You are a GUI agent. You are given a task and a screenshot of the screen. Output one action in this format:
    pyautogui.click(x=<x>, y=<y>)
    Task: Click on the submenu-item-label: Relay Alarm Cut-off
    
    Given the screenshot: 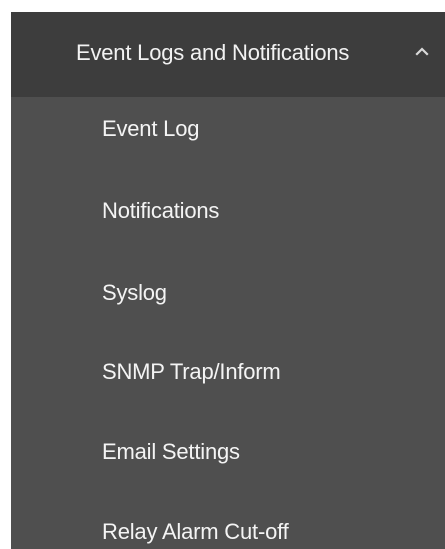 What is the action you would take?
    pyautogui.click(x=195, y=531)
    